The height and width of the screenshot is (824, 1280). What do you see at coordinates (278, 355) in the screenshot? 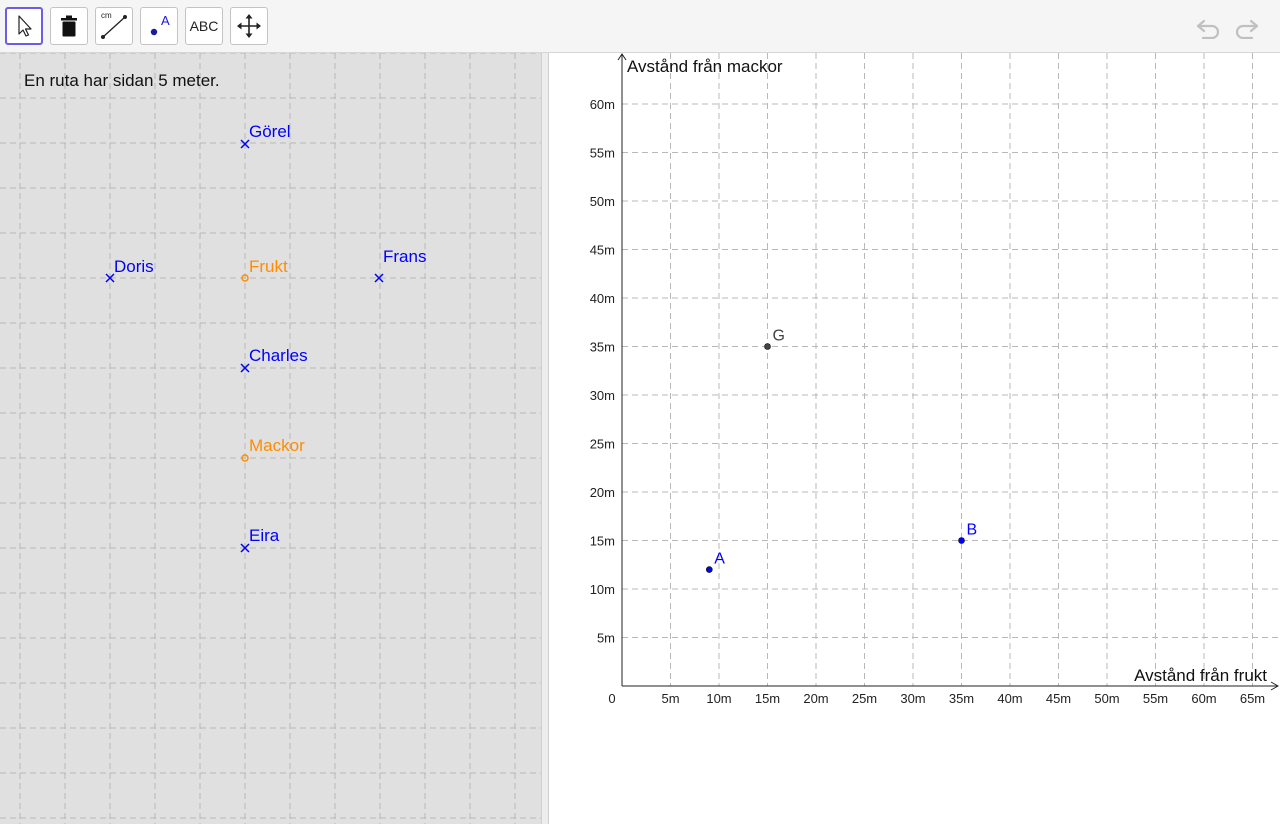
I see `map-point-label: Charles` at bounding box center [278, 355].